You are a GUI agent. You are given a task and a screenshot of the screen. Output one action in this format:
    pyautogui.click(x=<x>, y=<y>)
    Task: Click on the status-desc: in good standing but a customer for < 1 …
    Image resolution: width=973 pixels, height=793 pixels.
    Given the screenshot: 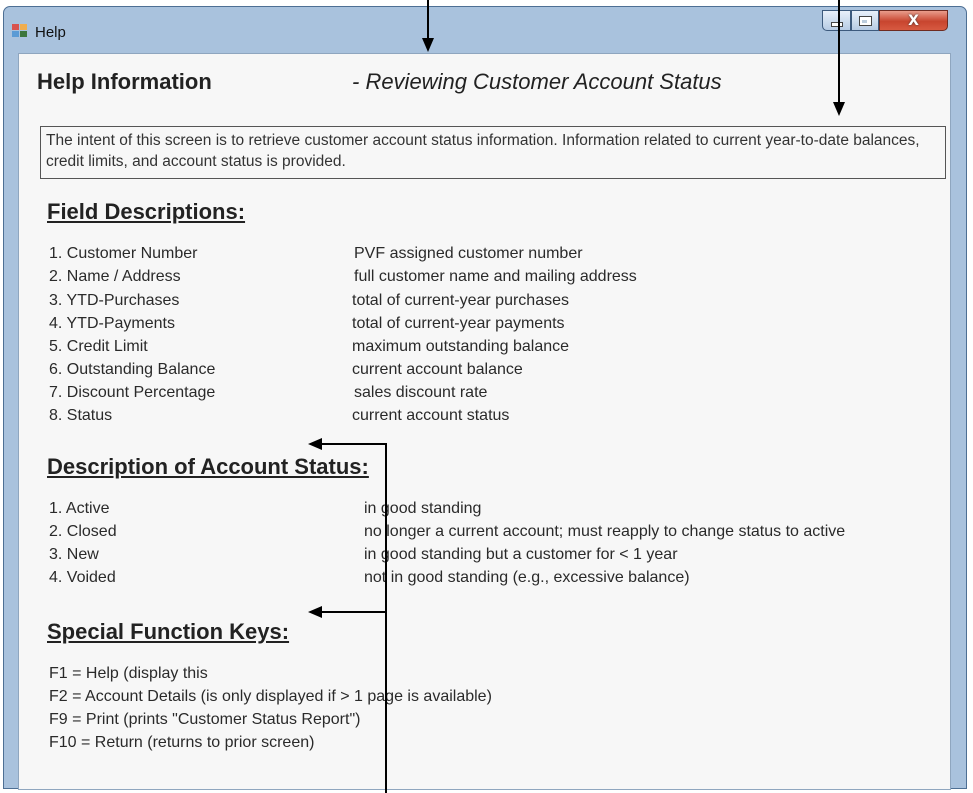 What is the action you would take?
    pyautogui.click(x=521, y=554)
    